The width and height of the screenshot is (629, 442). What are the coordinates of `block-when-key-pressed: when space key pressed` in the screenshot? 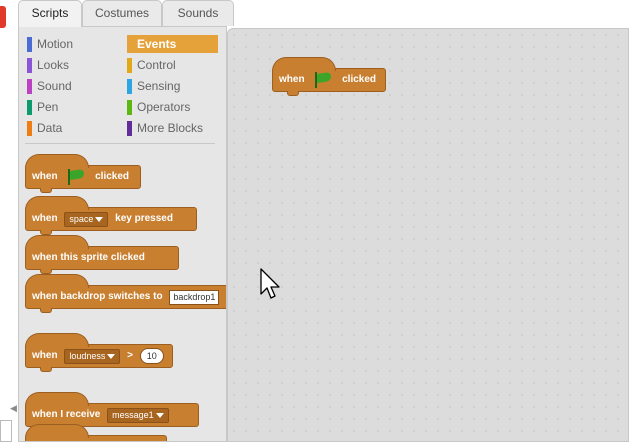 It's located at (111, 215).